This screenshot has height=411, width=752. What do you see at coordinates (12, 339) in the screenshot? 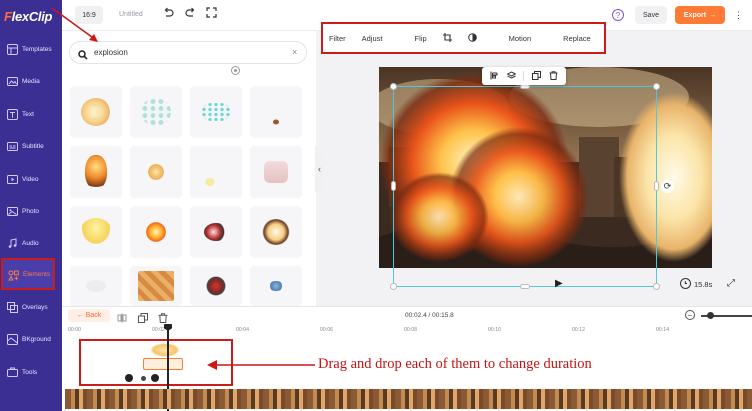
I see `background-icon` at bounding box center [12, 339].